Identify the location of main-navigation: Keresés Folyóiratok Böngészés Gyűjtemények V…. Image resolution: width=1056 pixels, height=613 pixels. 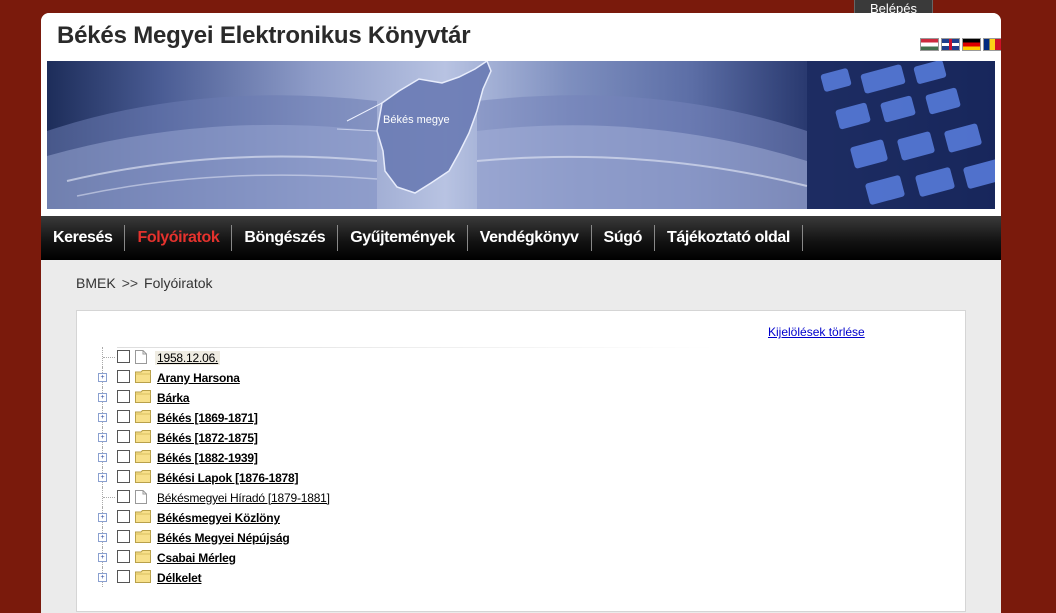
(521, 236).